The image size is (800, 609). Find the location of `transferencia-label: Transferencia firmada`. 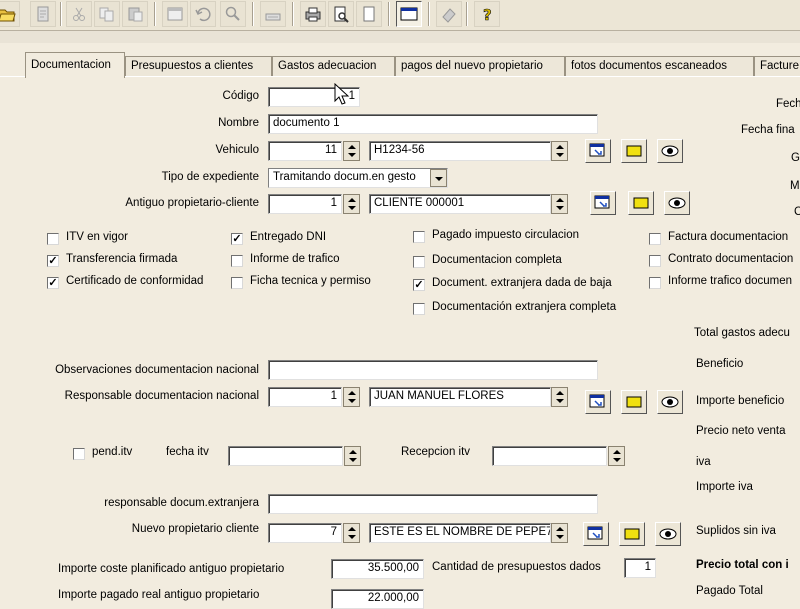

transferencia-label: Transferencia firmada is located at coordinates (122, 259).